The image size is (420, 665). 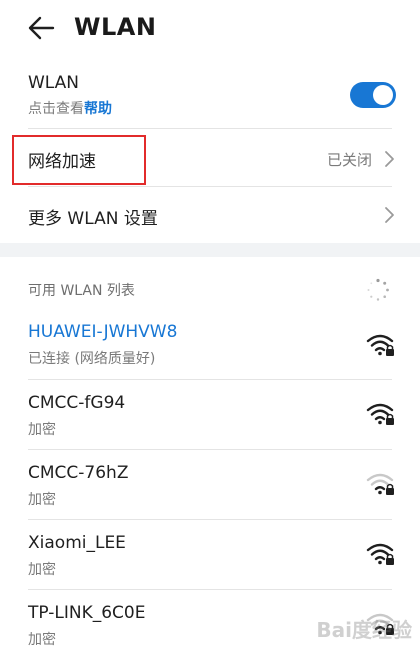 I want to click on wlan-switch, so click(x=373, y=95).